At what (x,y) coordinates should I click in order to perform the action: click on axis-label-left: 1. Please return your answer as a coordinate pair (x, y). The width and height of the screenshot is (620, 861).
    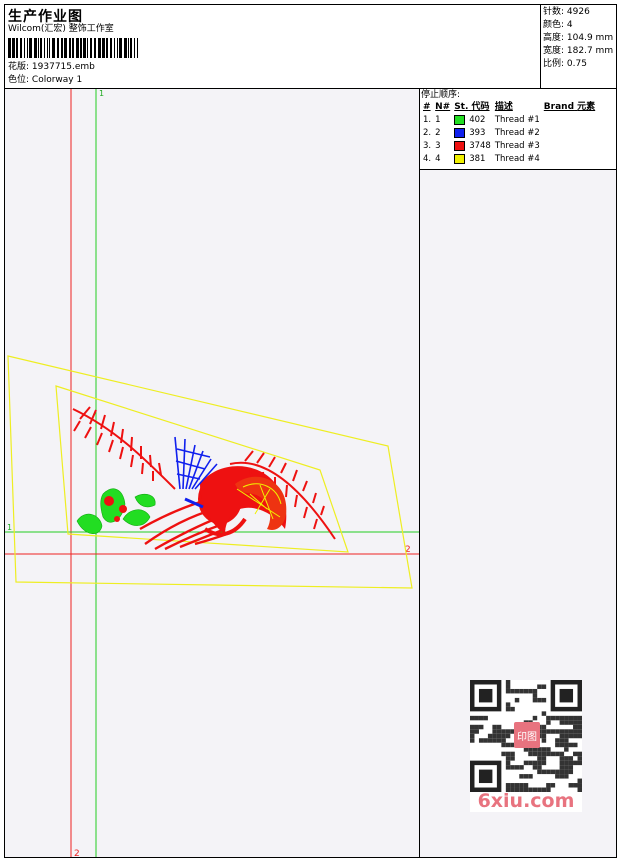
    Looking at the image, I should click on (9, 527).